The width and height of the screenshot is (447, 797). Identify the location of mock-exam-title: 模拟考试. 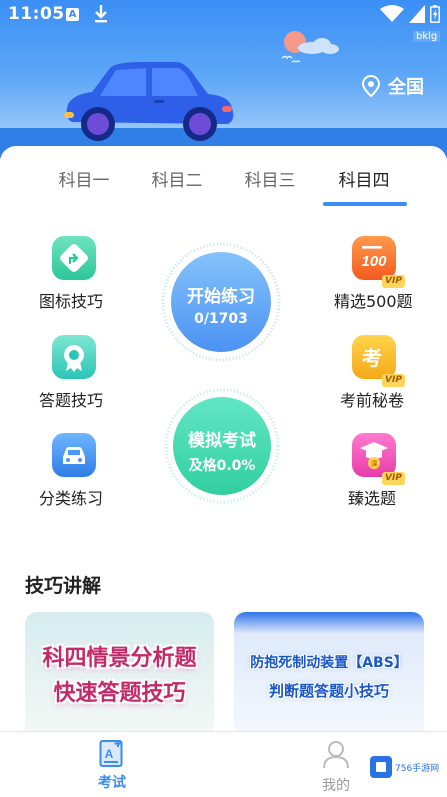
(222, 441).